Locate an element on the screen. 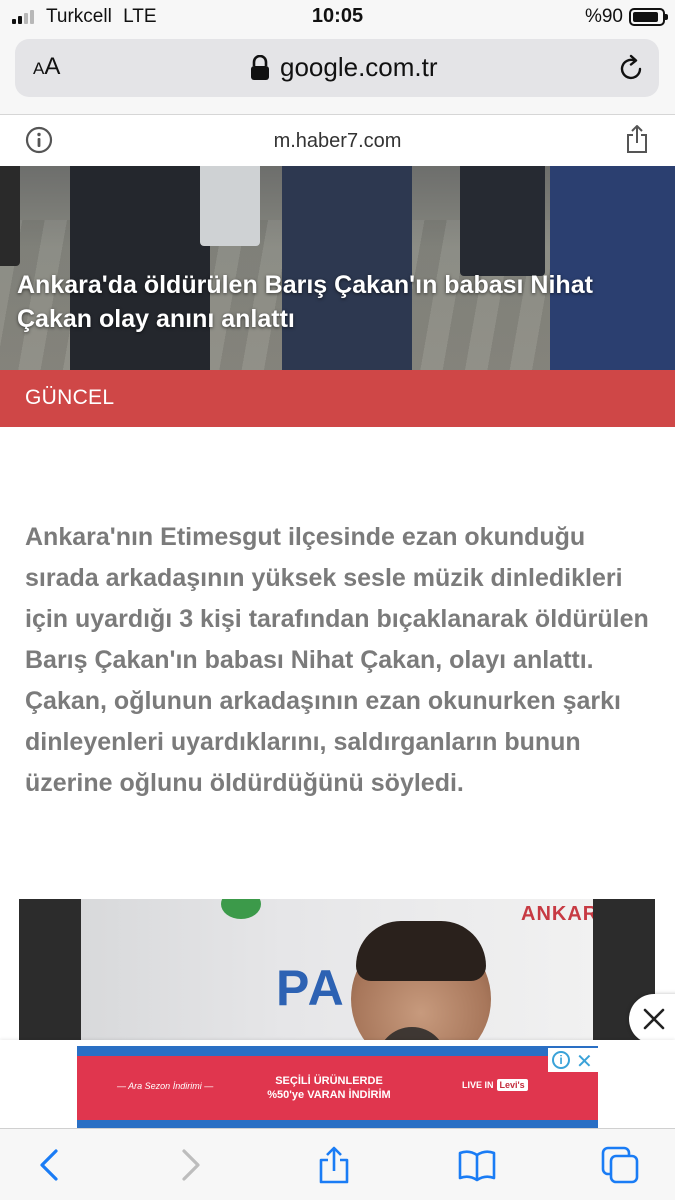  battery-percentage: %90 is located at coordinates (603, 16).